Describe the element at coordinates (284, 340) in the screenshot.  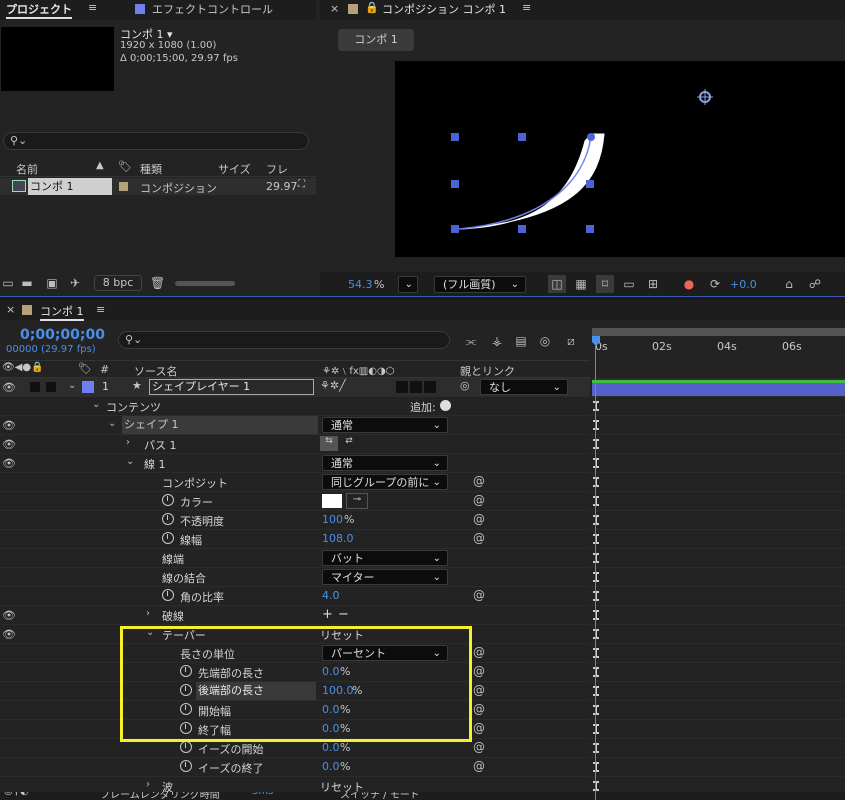
I see `timeline-search-input: ⚲⌄` at that location.